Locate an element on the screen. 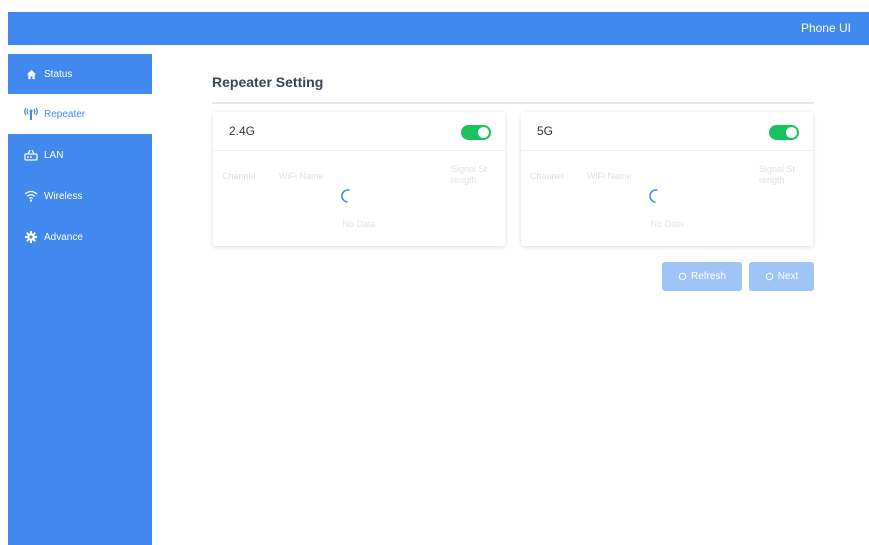 The image size is (869, 545). refresh-button: Refresh is located at coordinates (702, 276).